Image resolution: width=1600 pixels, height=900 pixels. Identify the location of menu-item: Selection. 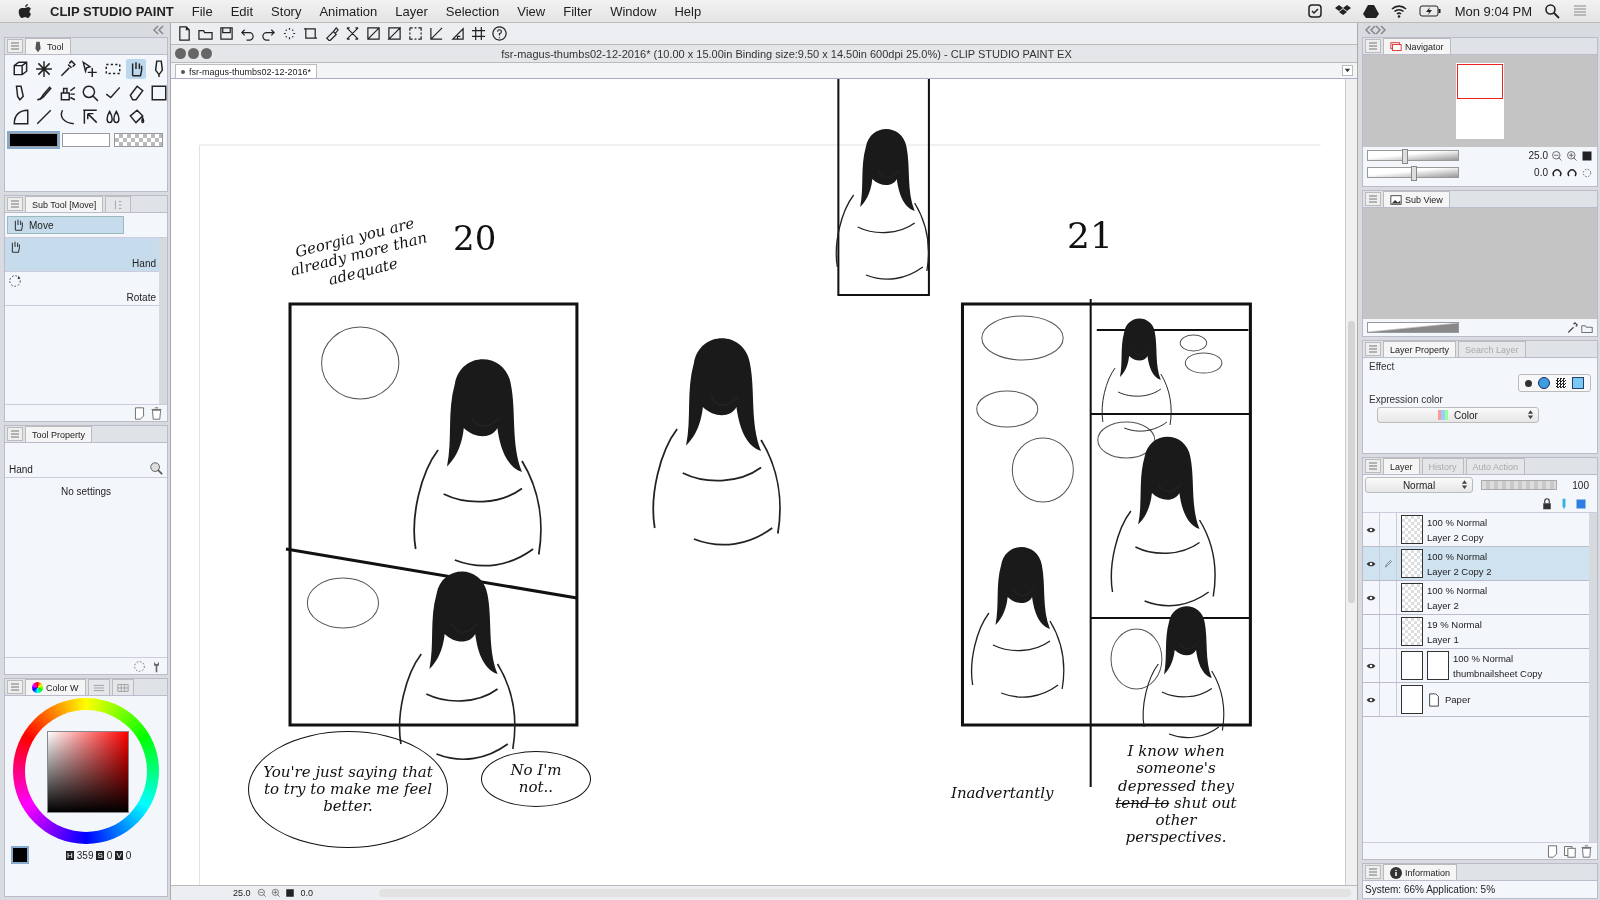
(472, 11).